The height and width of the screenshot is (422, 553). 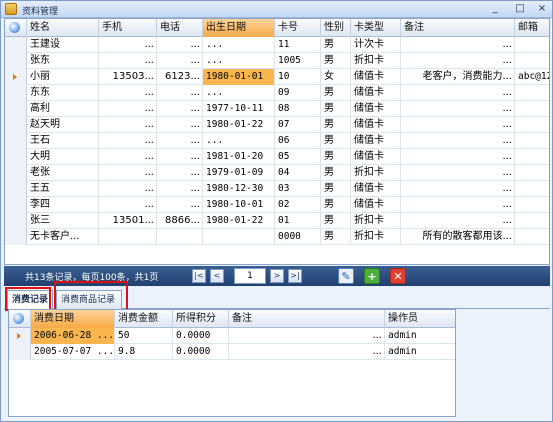 What do you see at coordinates (298, 221) in the screenshot?
I see `cell-card: 01` at bounding box center [298, 221].